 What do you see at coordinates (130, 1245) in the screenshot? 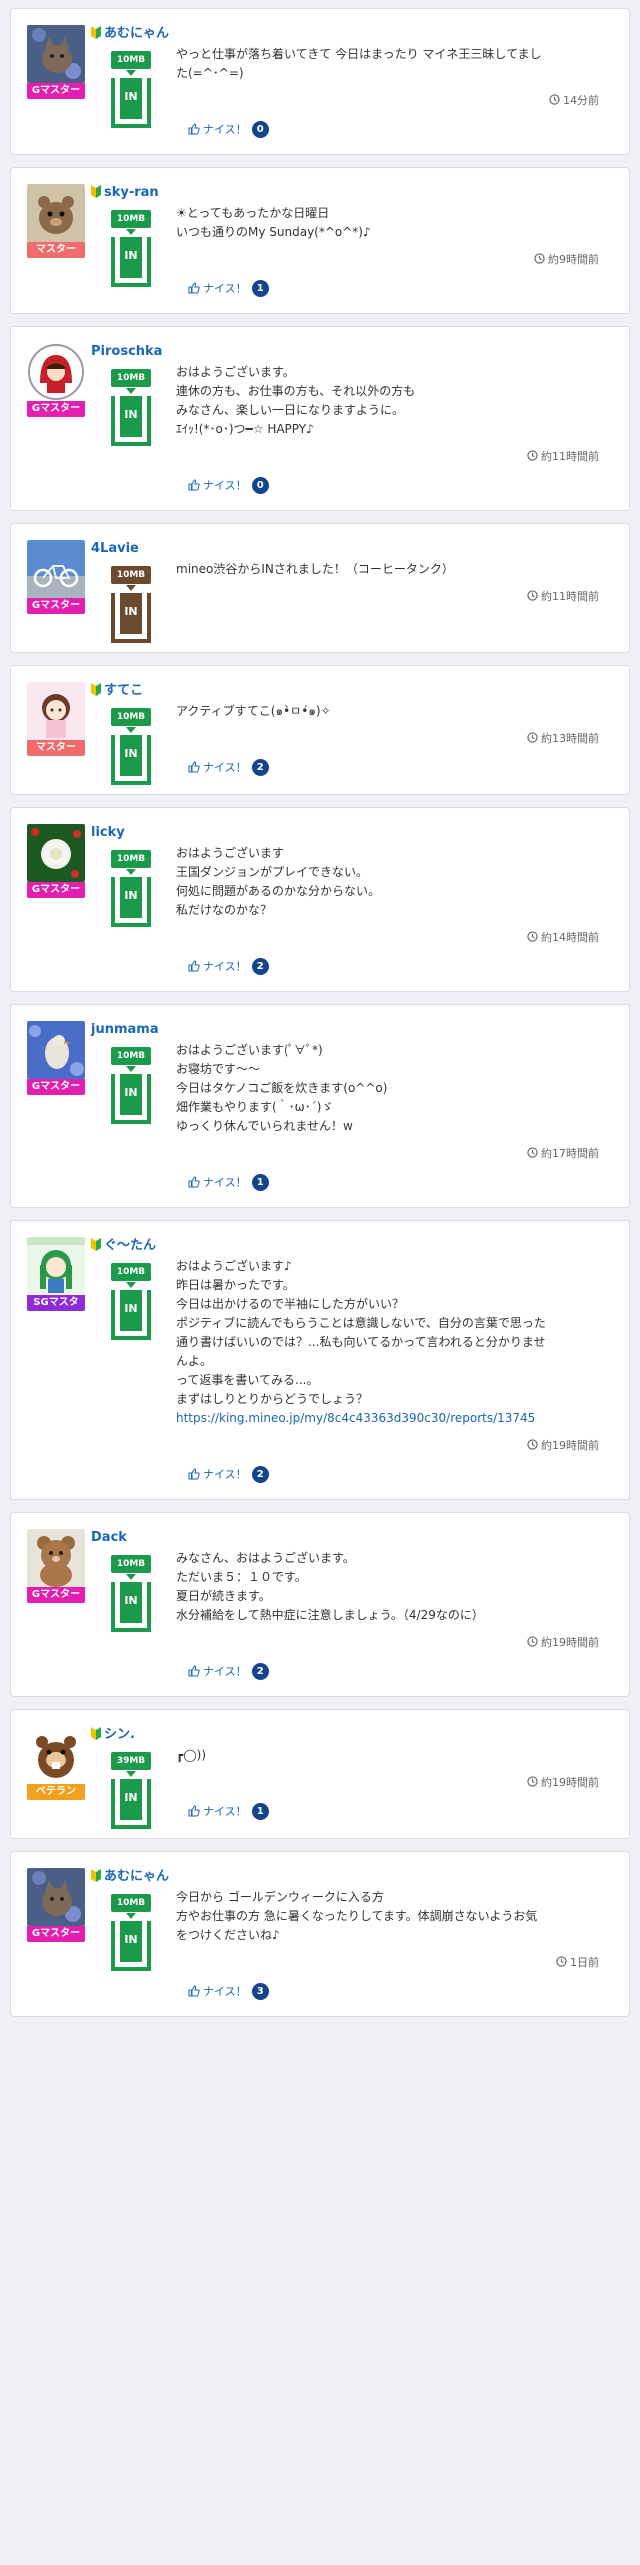
I see `username-text: ぐ〜たん` at bounding box center [130, 1245].